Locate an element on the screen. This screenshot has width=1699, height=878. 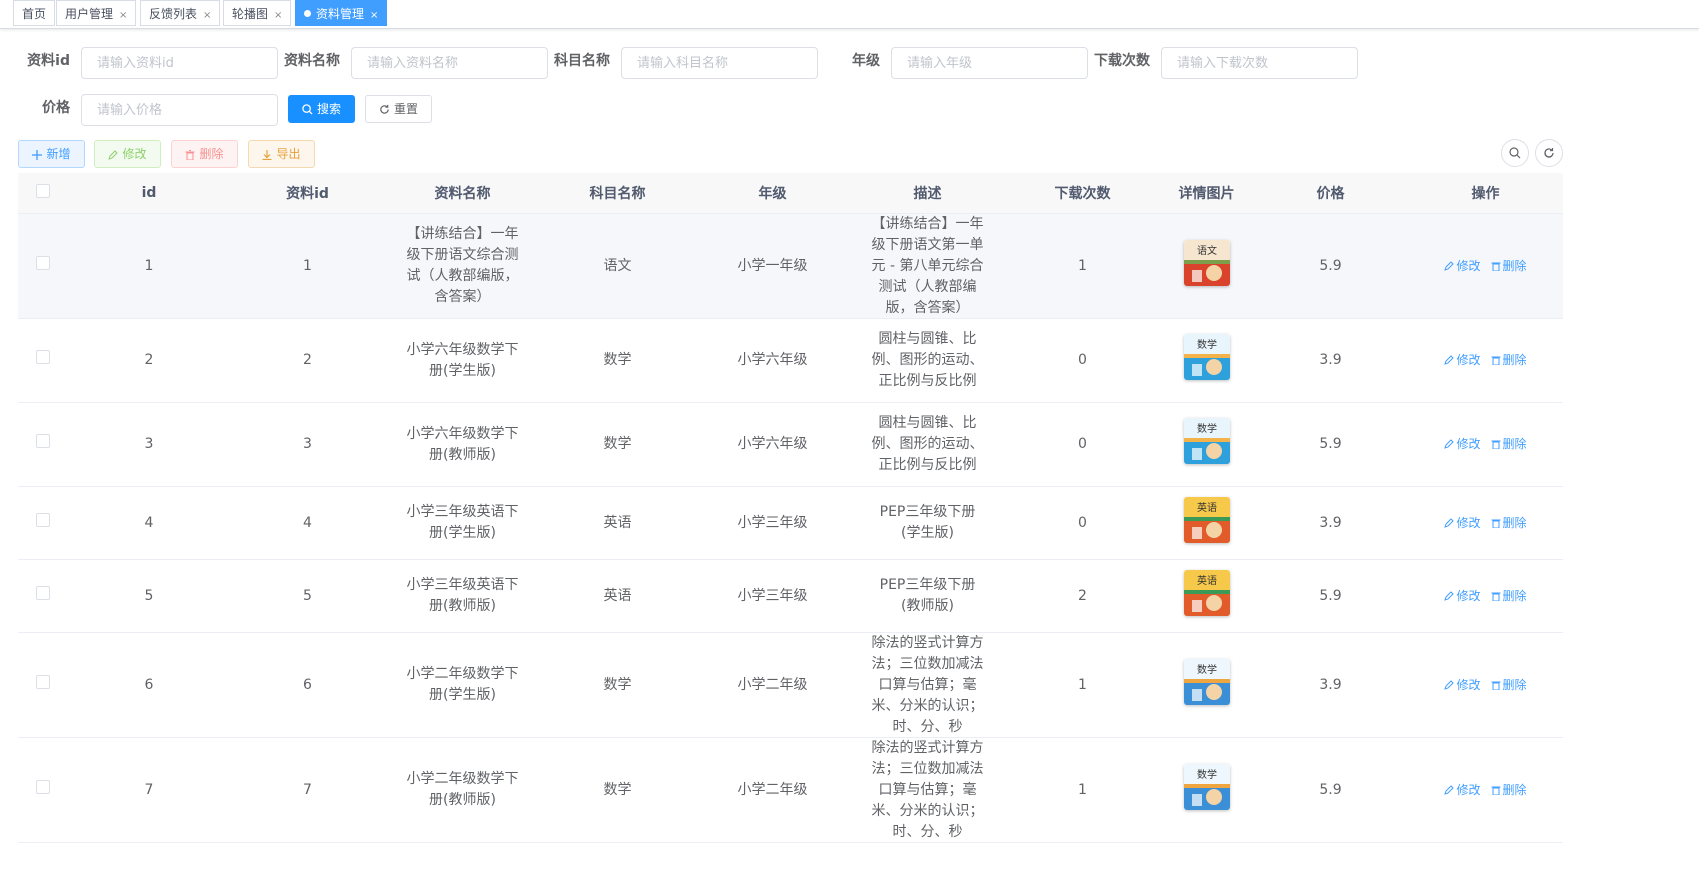
subject-name-input is located at coordinates (719, 63).